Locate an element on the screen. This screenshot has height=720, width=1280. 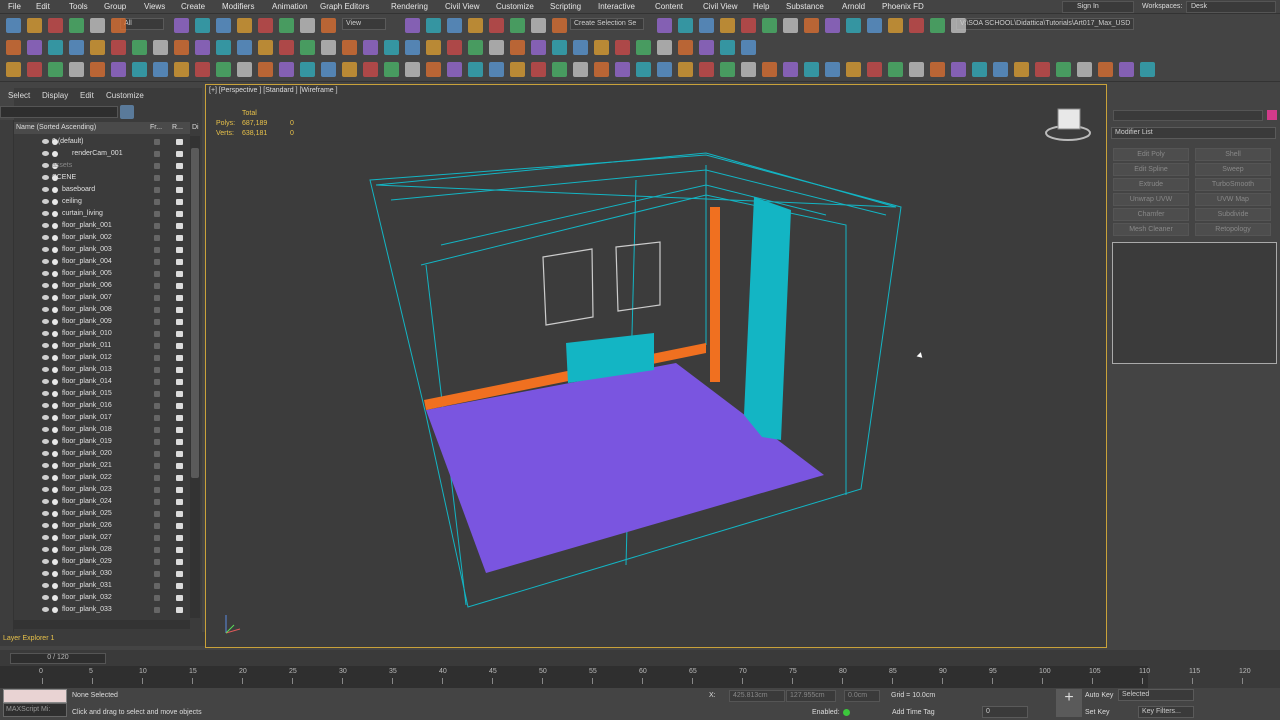
menu-animation: Animation is located at coordinates (290, 6).